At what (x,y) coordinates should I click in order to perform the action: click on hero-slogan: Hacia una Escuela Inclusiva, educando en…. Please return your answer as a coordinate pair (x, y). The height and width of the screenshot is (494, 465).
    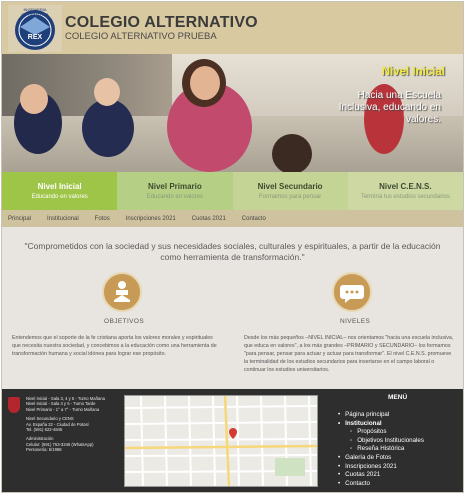
    Looking at the image, I should click on (389, 107).